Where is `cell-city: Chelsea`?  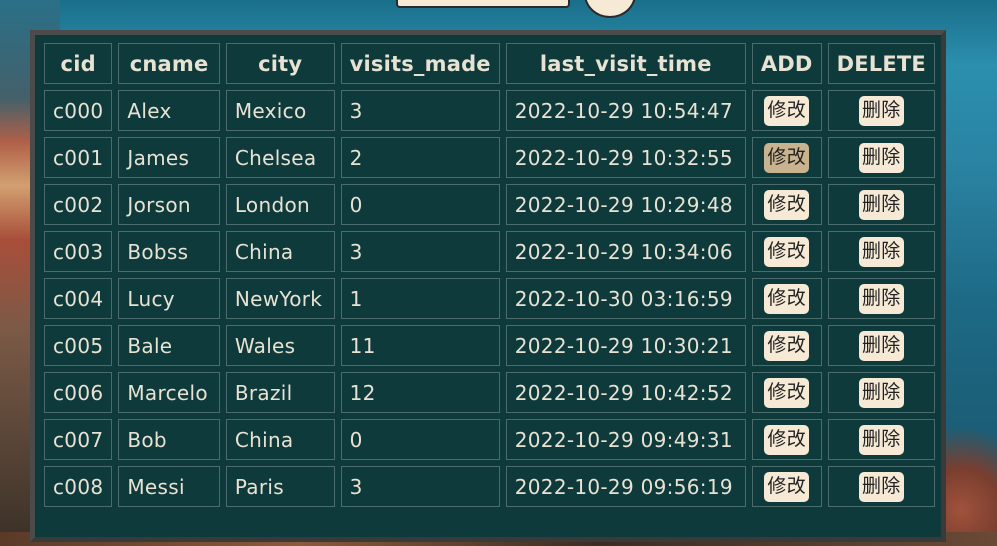 cell-city: Chelsea is located at coordinates (280, 157).